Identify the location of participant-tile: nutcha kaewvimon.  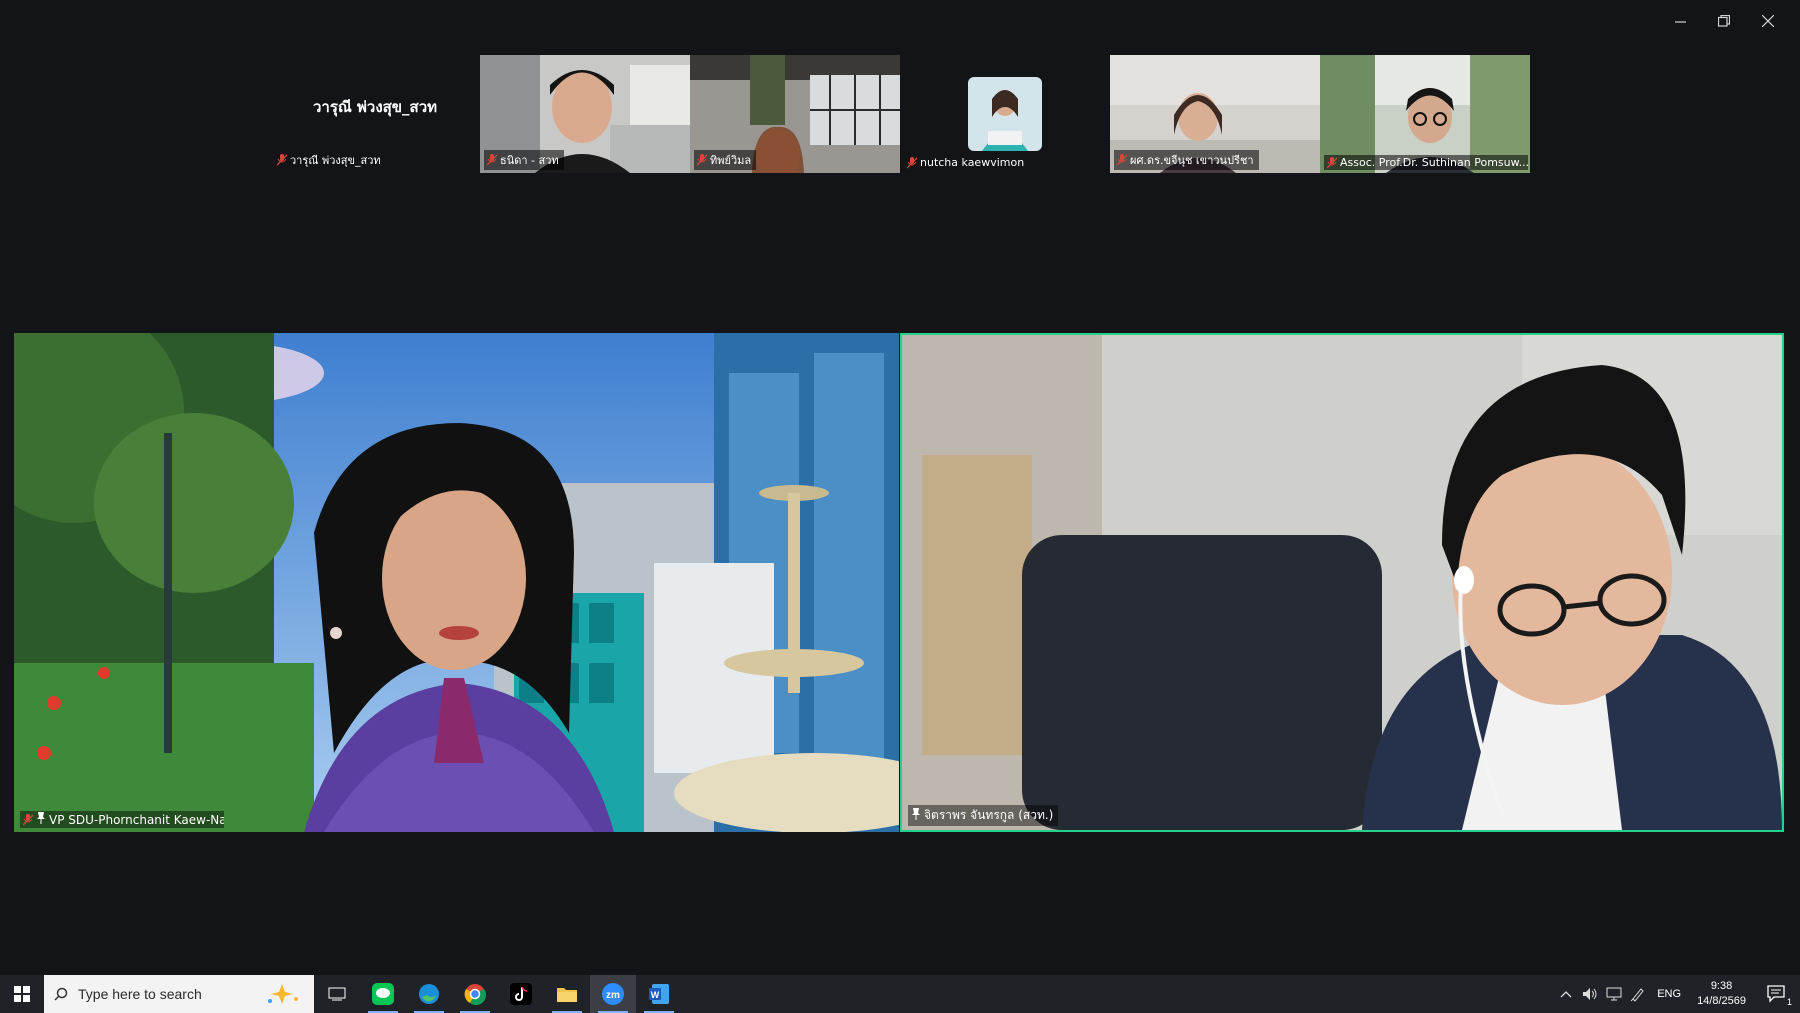
(1005, 114).